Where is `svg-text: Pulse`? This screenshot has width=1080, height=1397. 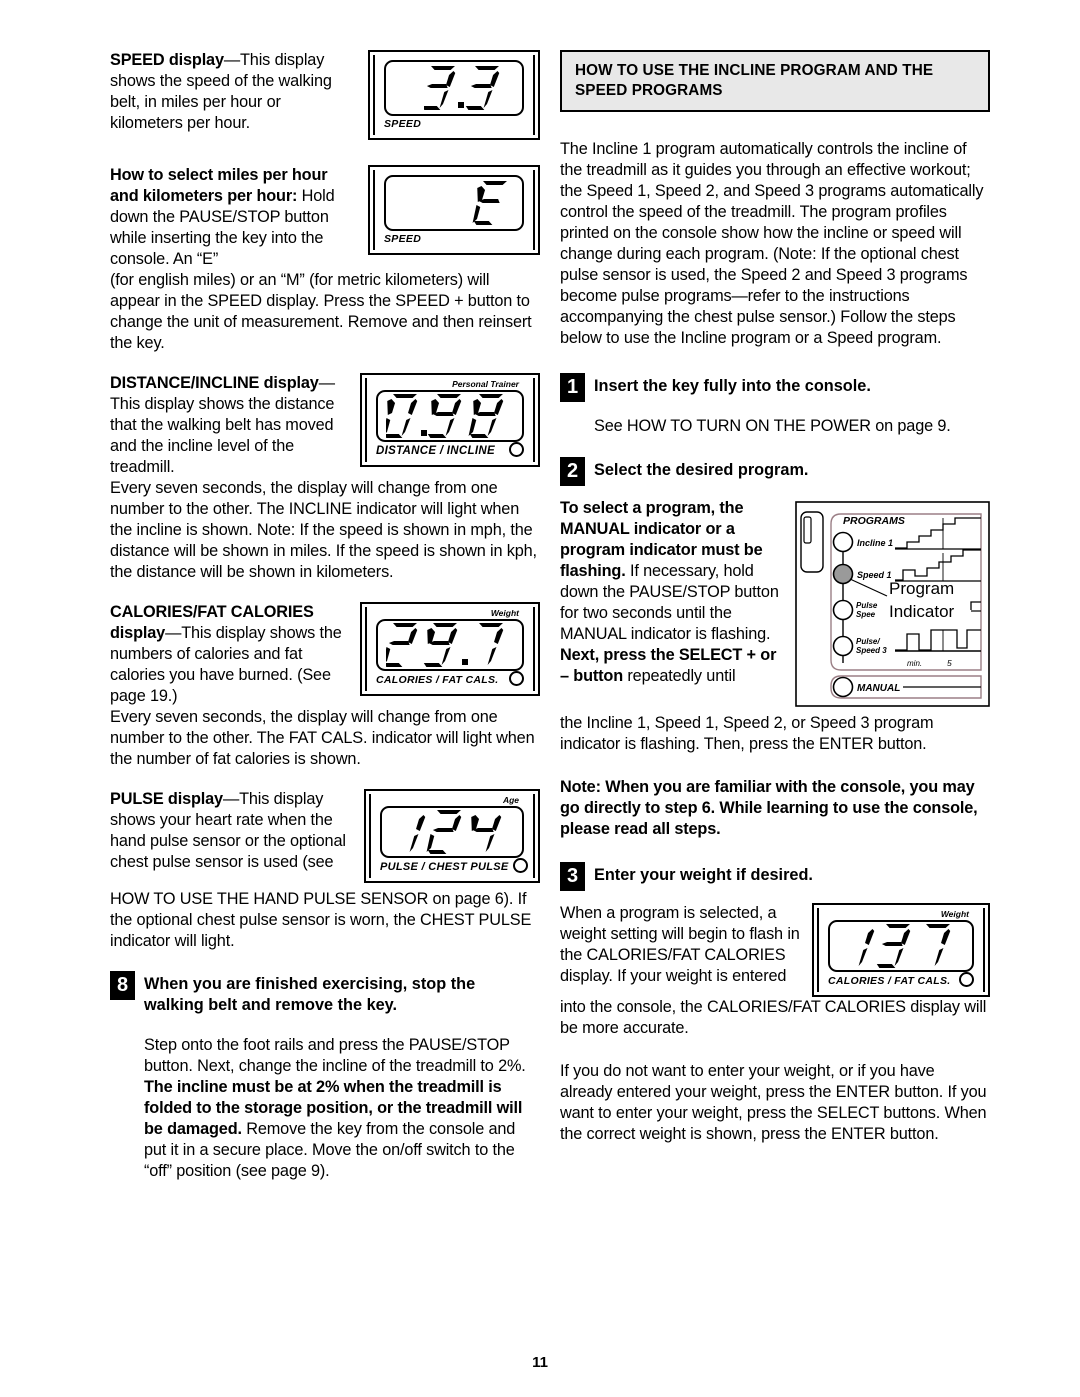 svg-text: Pulse is located at coordinates (867, 605).